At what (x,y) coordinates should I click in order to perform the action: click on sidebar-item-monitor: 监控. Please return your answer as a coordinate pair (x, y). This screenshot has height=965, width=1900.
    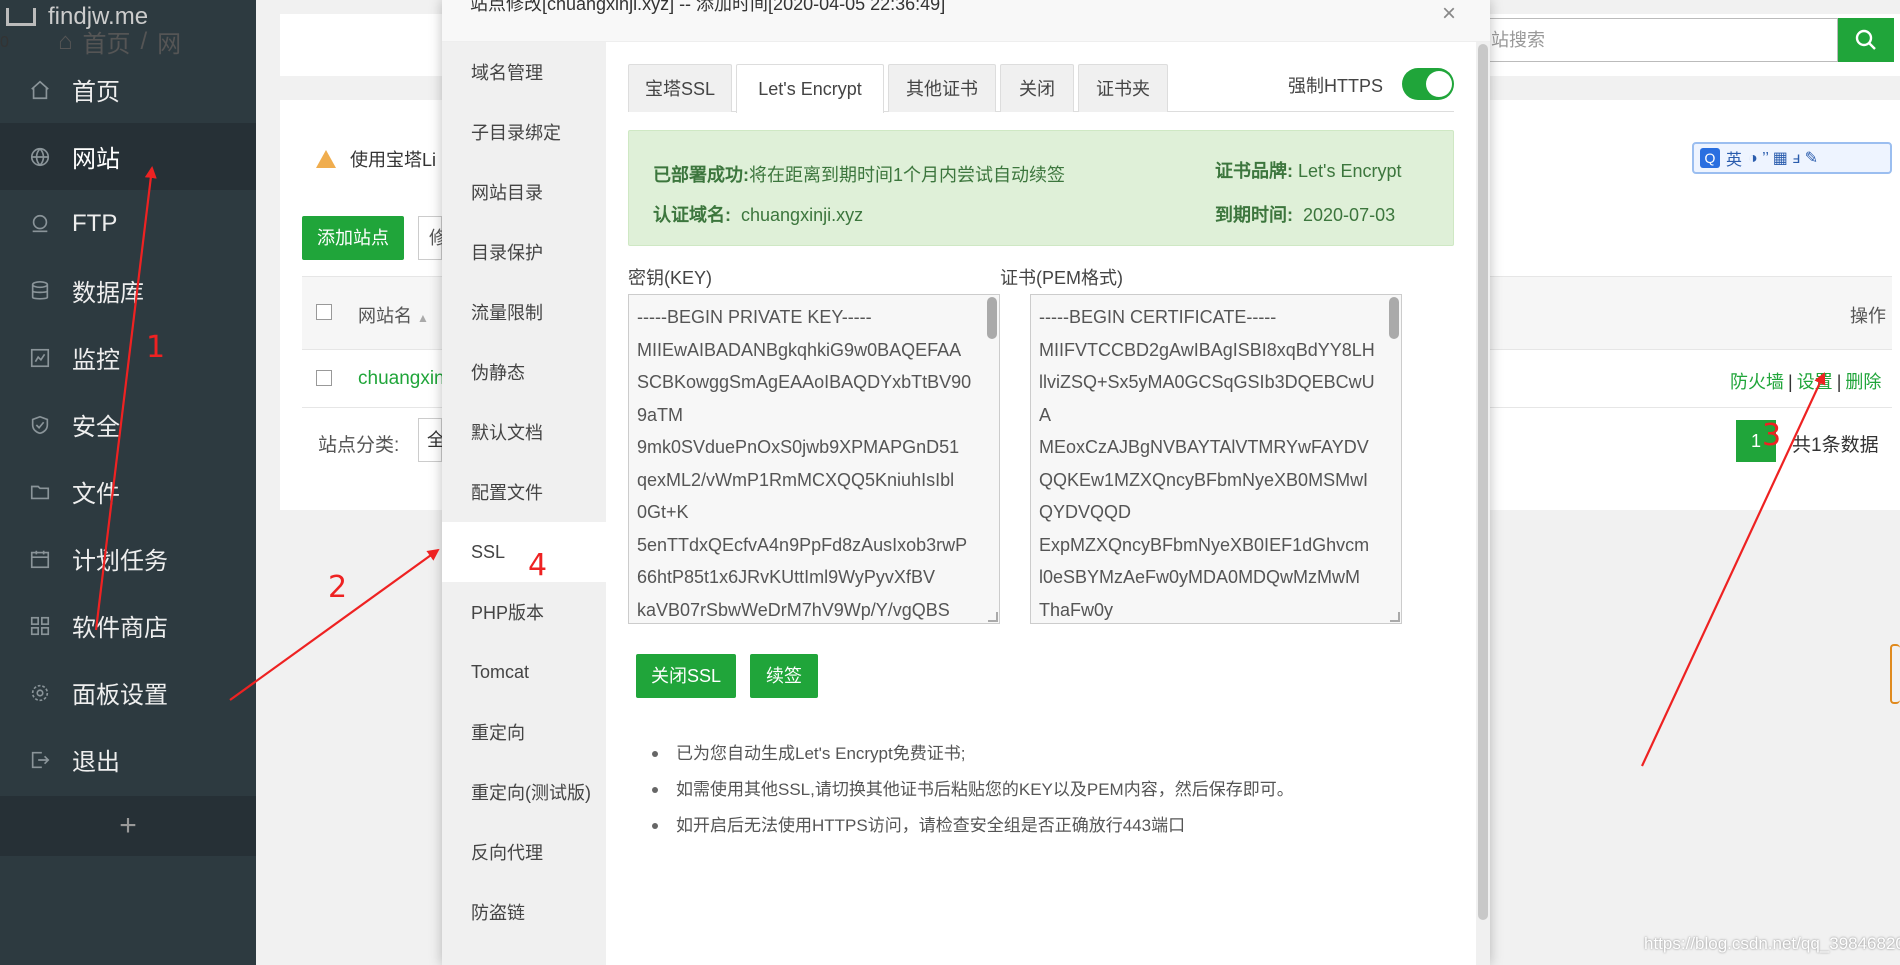
    Looking at the image, I should click on (128, 357).